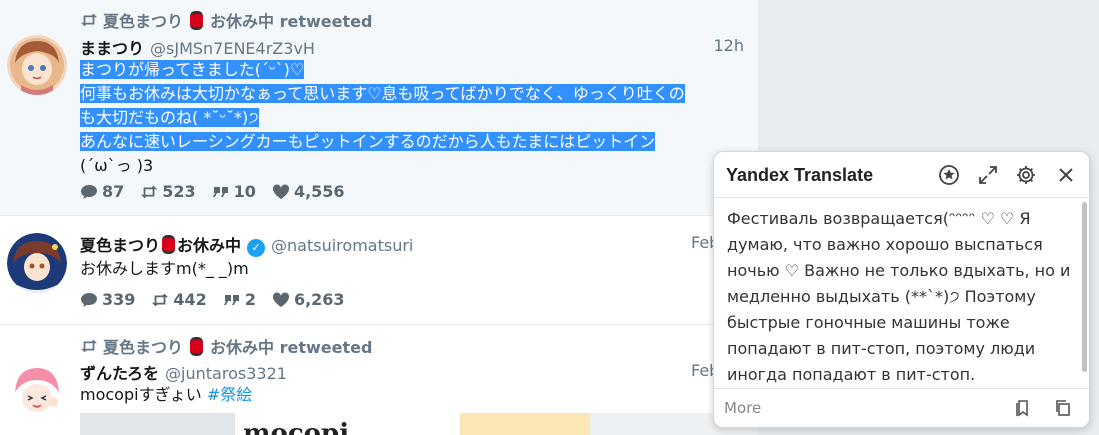 This screenshot has height=435, width=1099. I want to click on pin-icon, so click(949, 175).